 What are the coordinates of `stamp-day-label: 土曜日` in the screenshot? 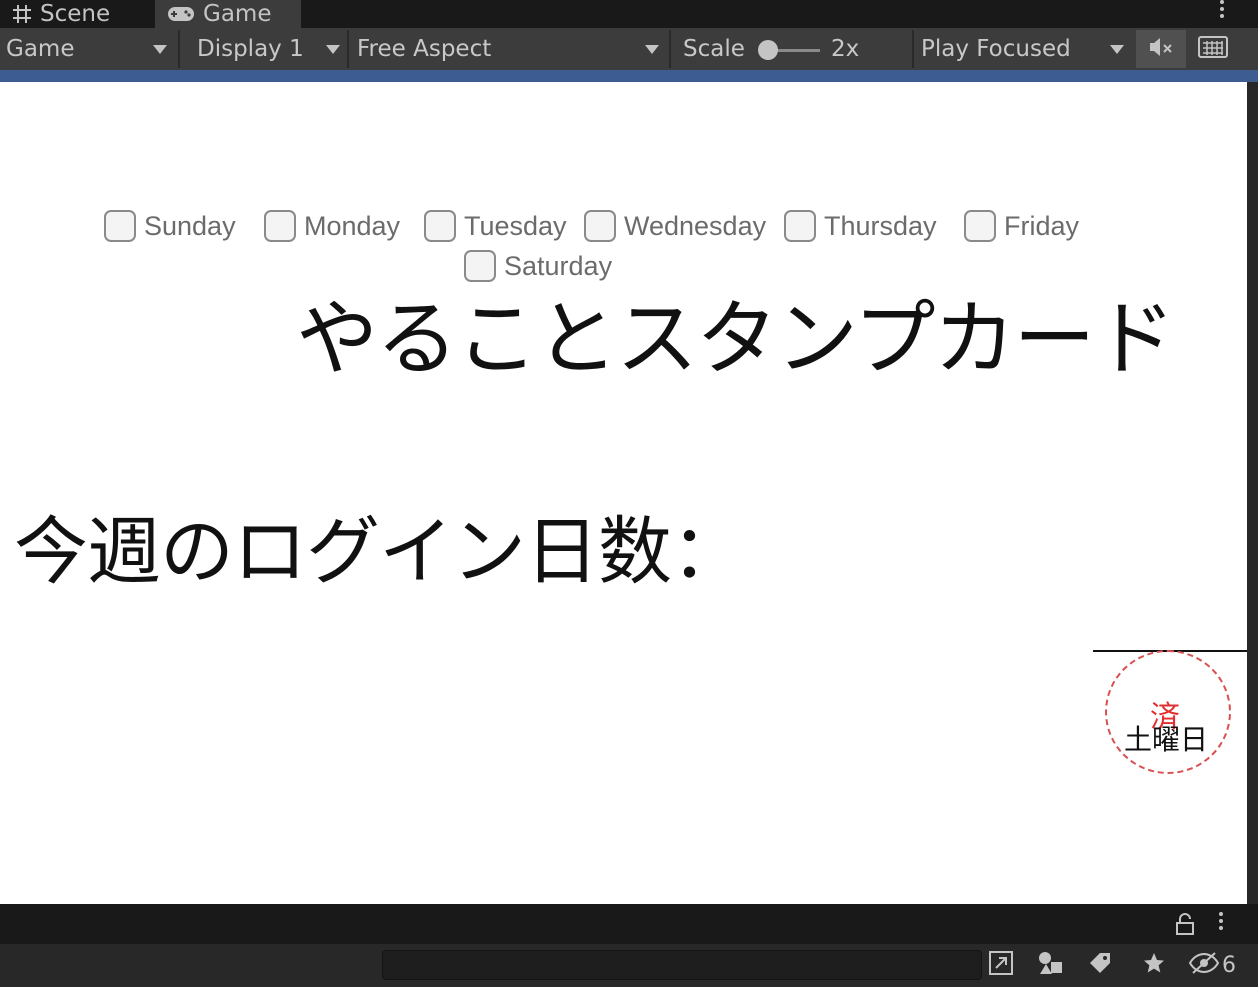 It's located at (1166, 739).